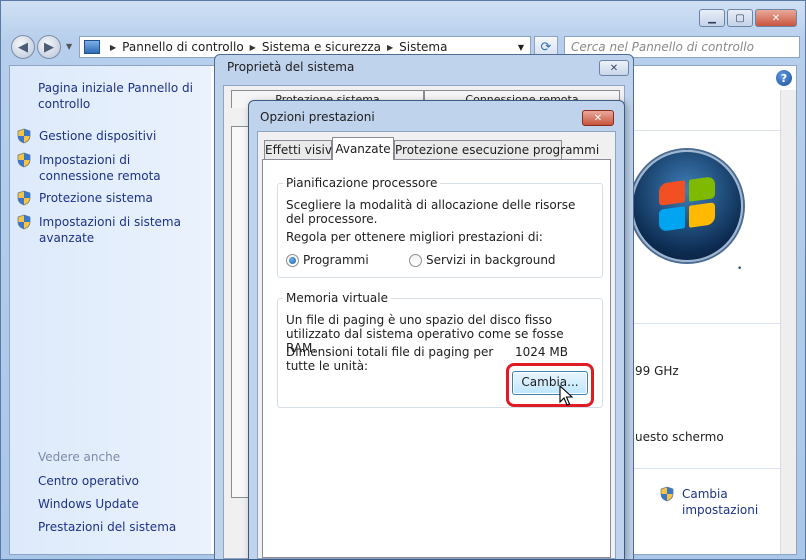  Describe the element at coordinates (712, 18) in the screenshot. I see `minimize-button: ▁` at that location.